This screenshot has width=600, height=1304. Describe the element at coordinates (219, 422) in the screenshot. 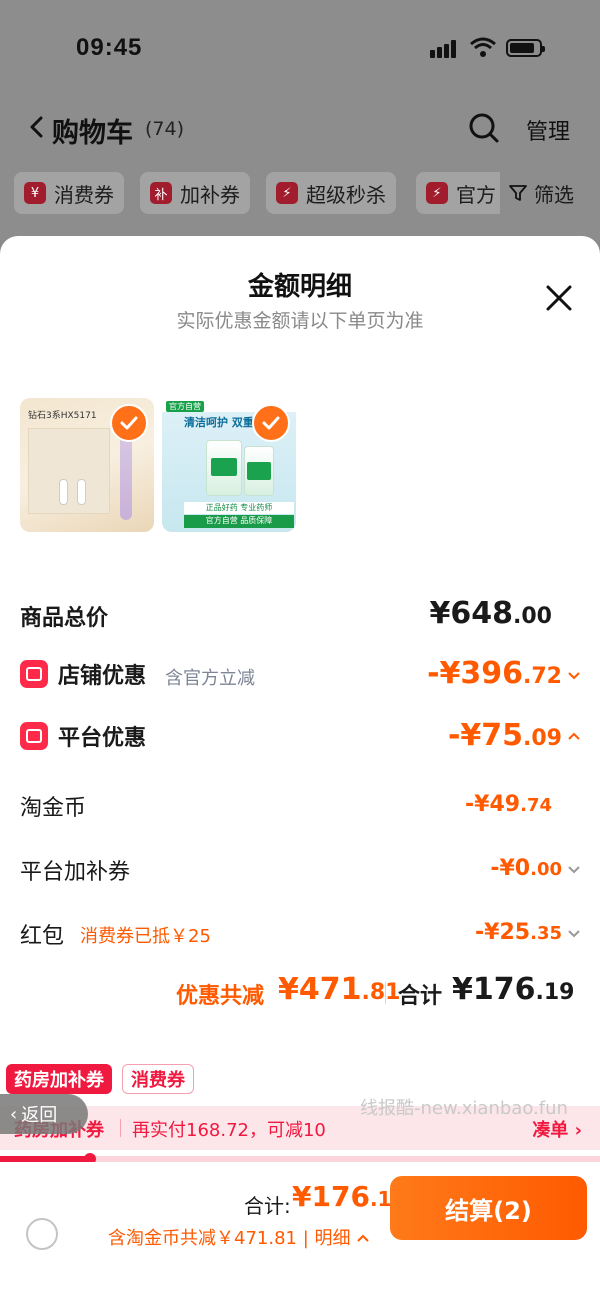

I see `product-headline: 清洁呵护 双重` at that location.